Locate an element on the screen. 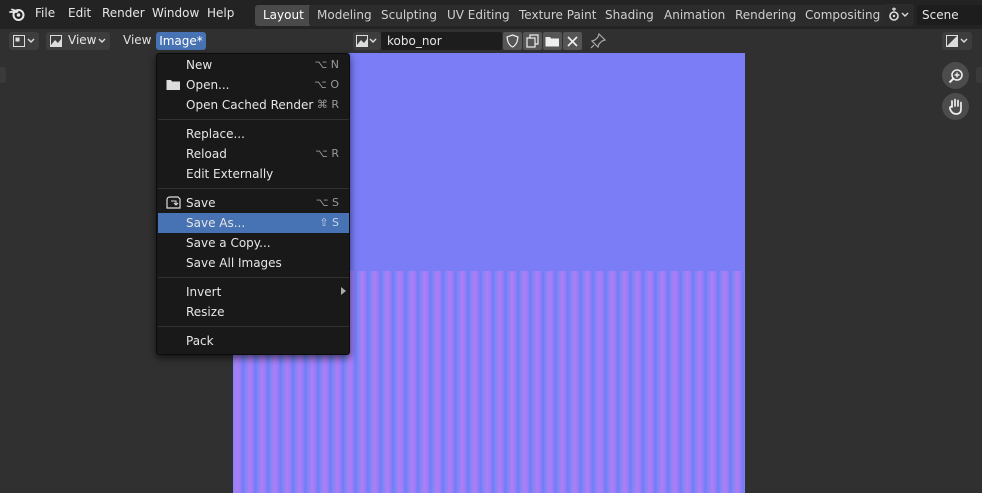 The height and width of the screenshot is (493, 982). unlink-image-button is located at coordinates (572, 41).